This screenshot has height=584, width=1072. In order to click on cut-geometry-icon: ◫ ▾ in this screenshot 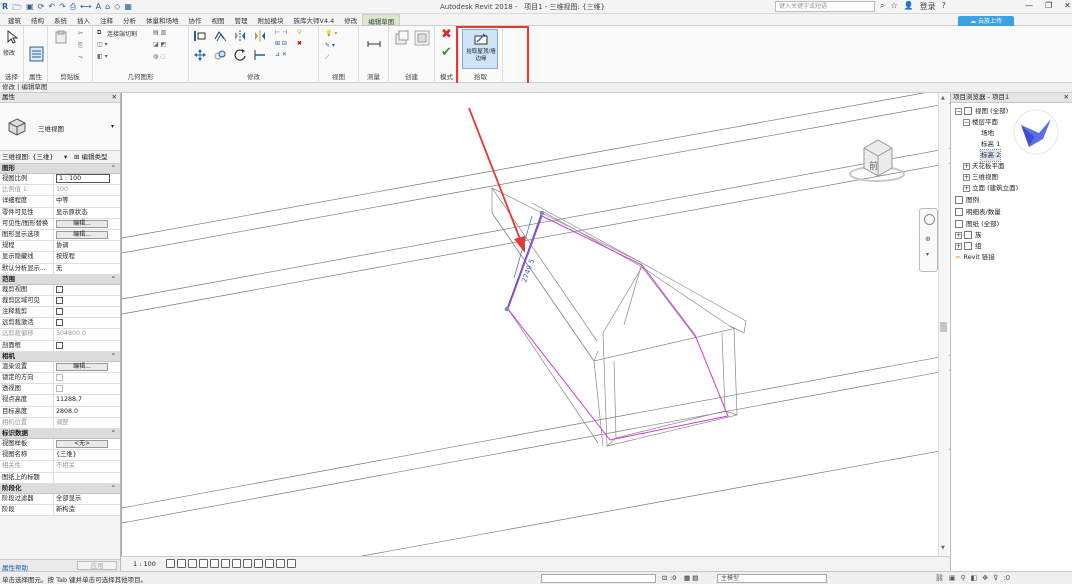, I will do `click(102, 44)`.